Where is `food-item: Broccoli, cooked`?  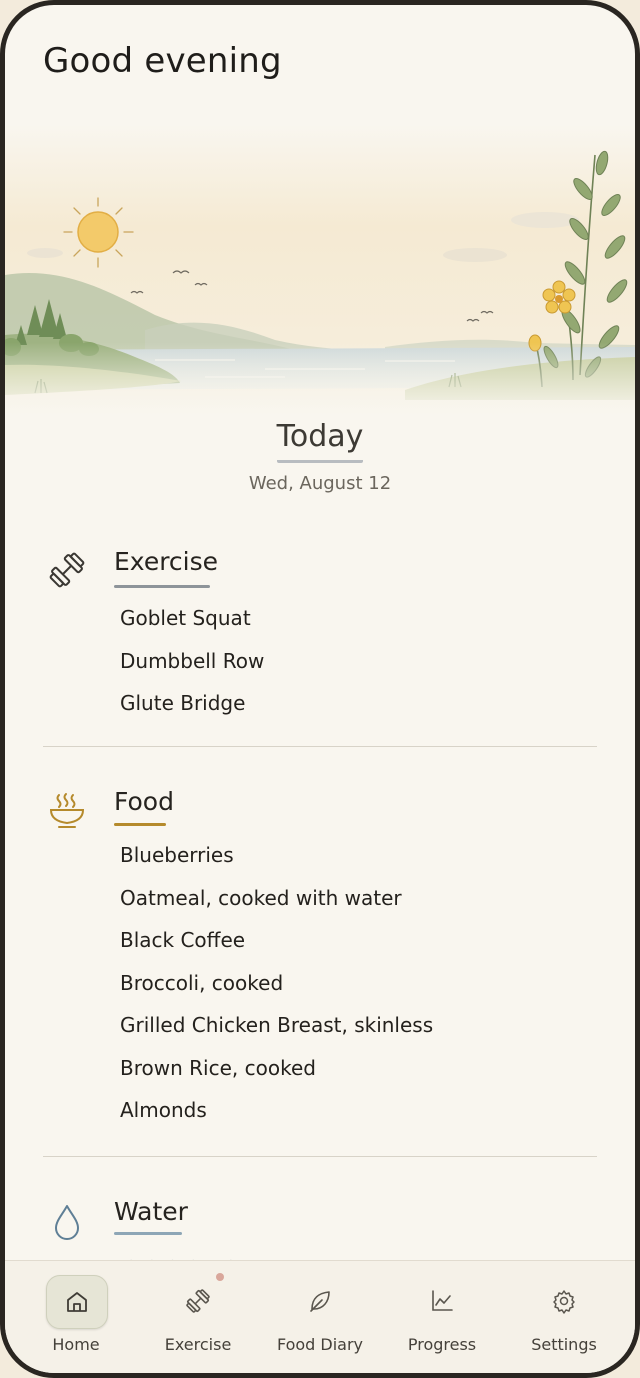 food-item: Broccoli, cooked is located at coordinates (276, 983).